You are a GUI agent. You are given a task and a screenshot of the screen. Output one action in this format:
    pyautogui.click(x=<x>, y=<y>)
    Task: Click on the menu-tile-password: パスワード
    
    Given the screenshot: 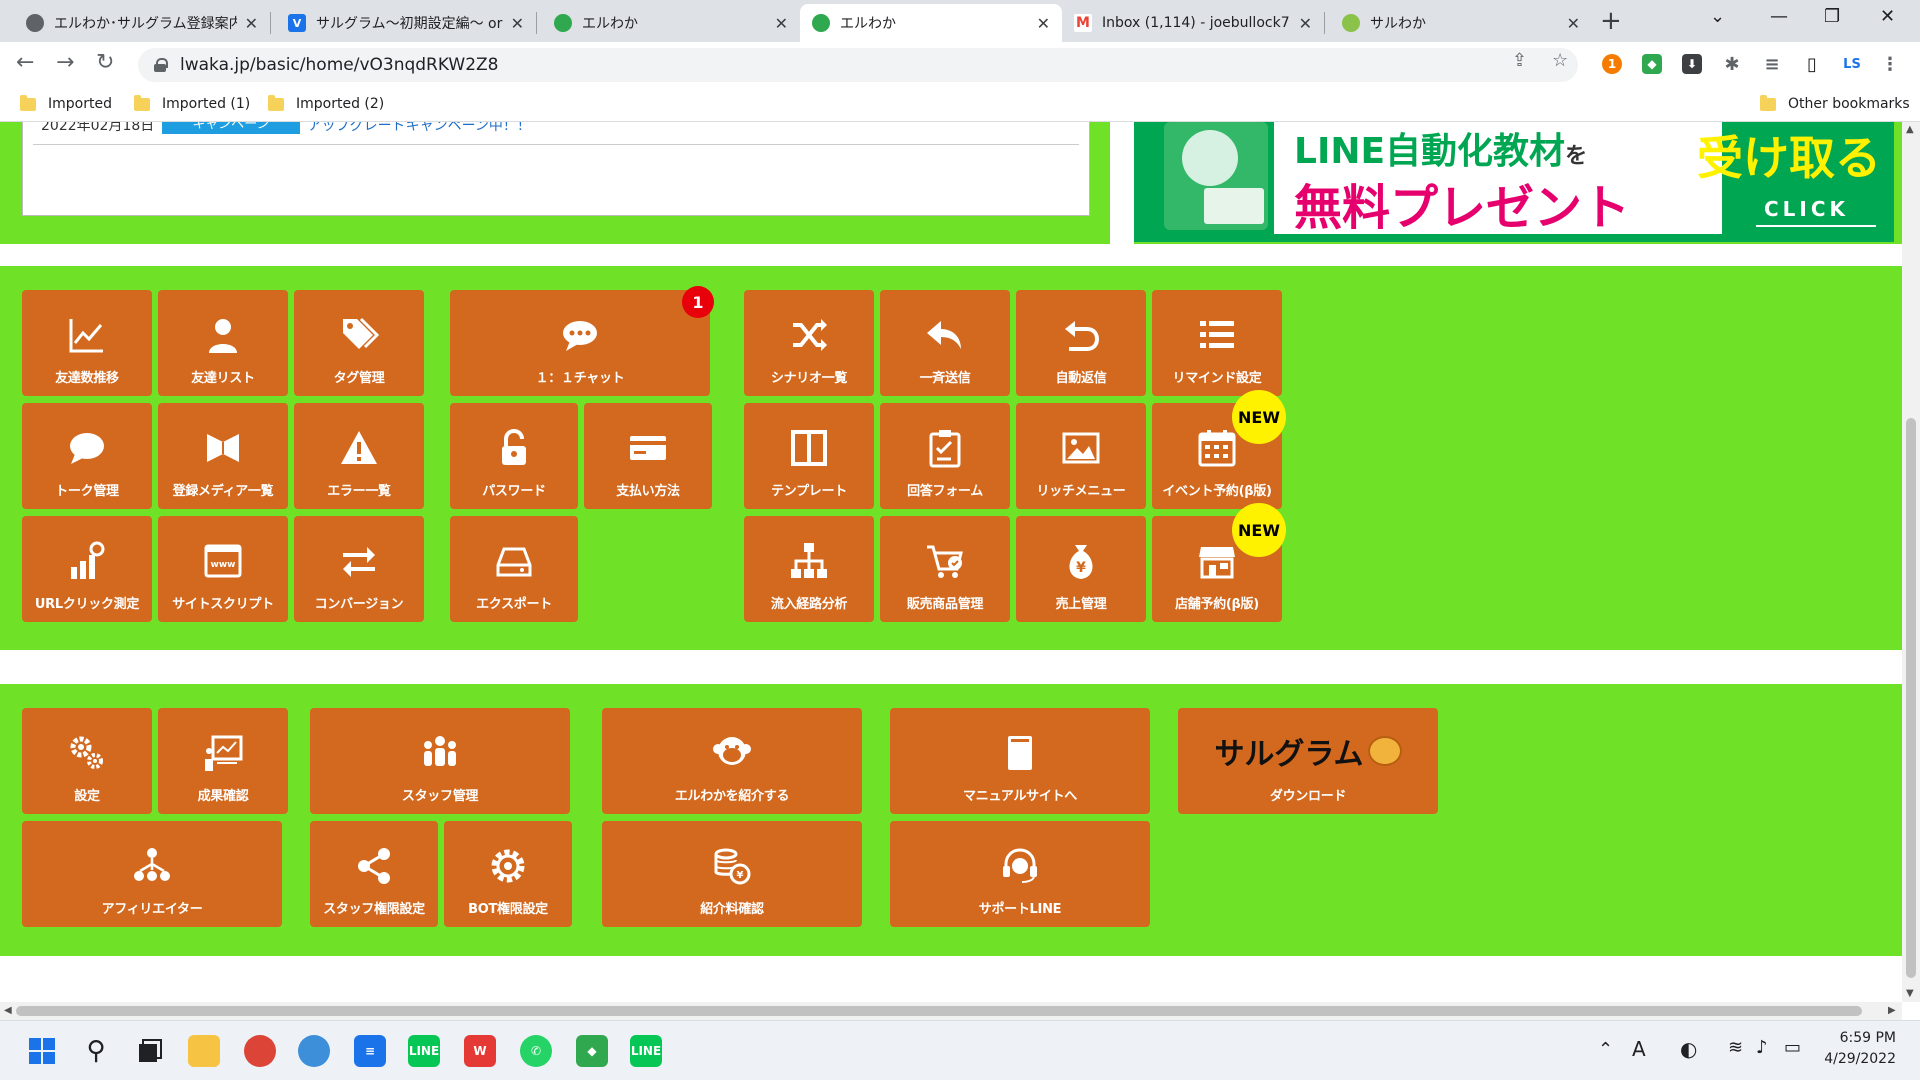 What is the action you would take?
    pyautogui.click(x=514, y=456)
    